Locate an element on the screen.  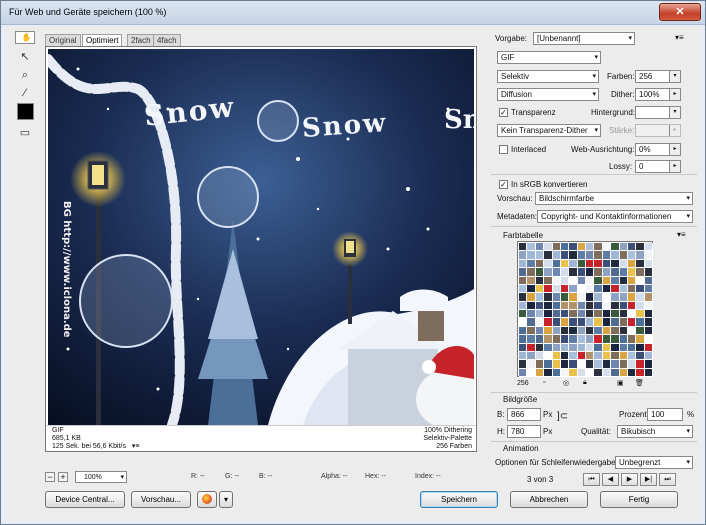
browser-preview-button is located at coordinates (207, 499).